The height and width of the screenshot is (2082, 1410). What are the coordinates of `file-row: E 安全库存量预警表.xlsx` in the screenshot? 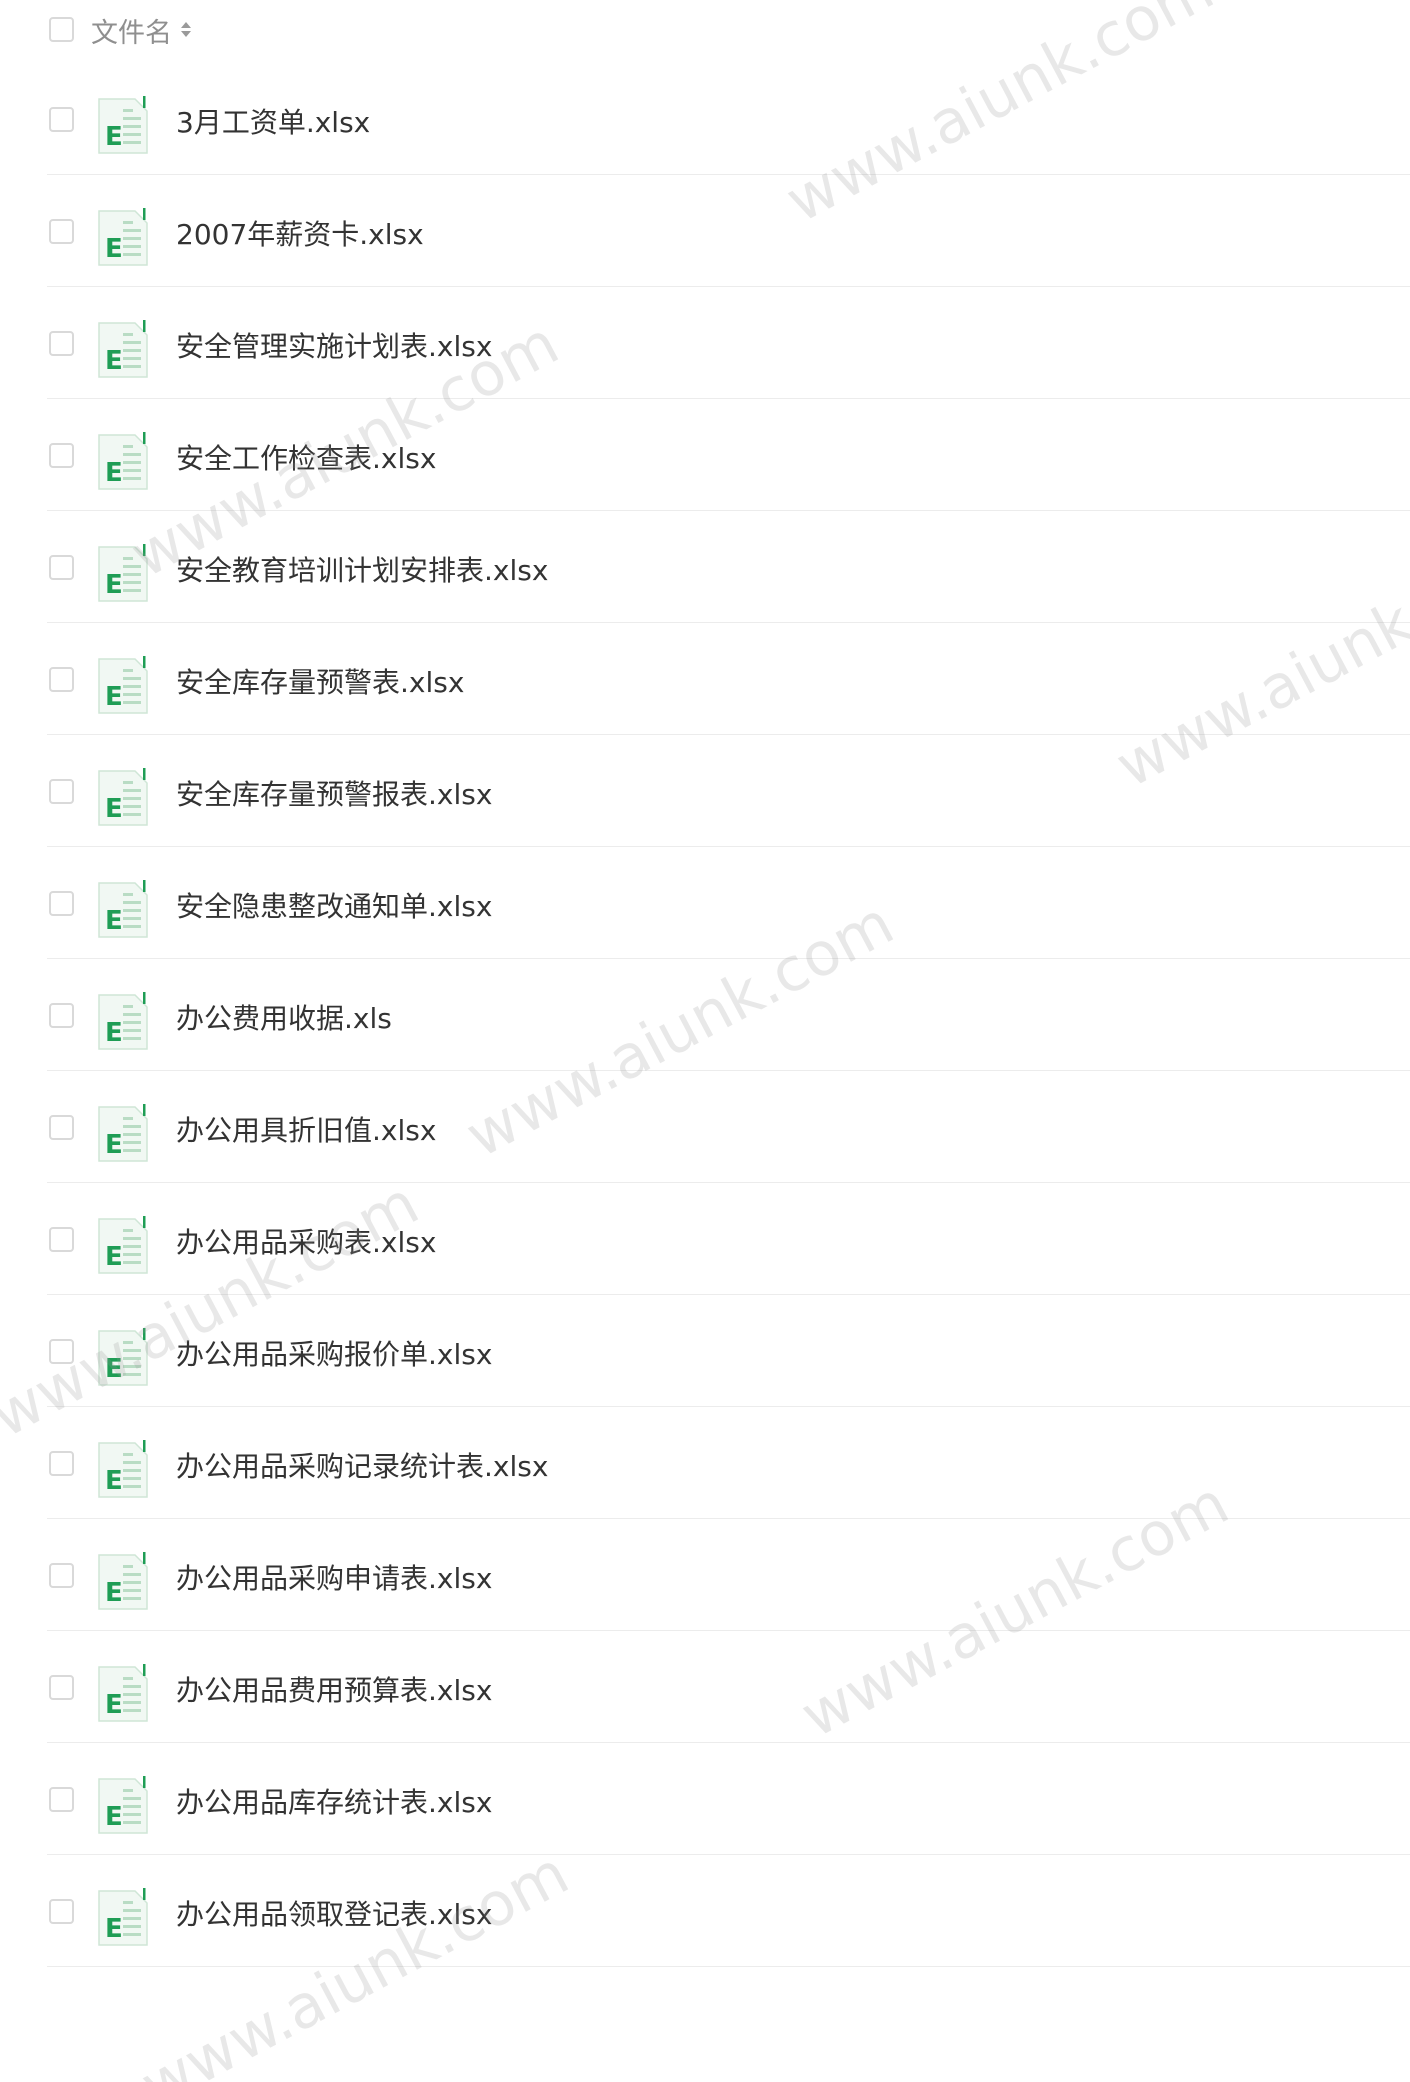 It's located at (705, 679).